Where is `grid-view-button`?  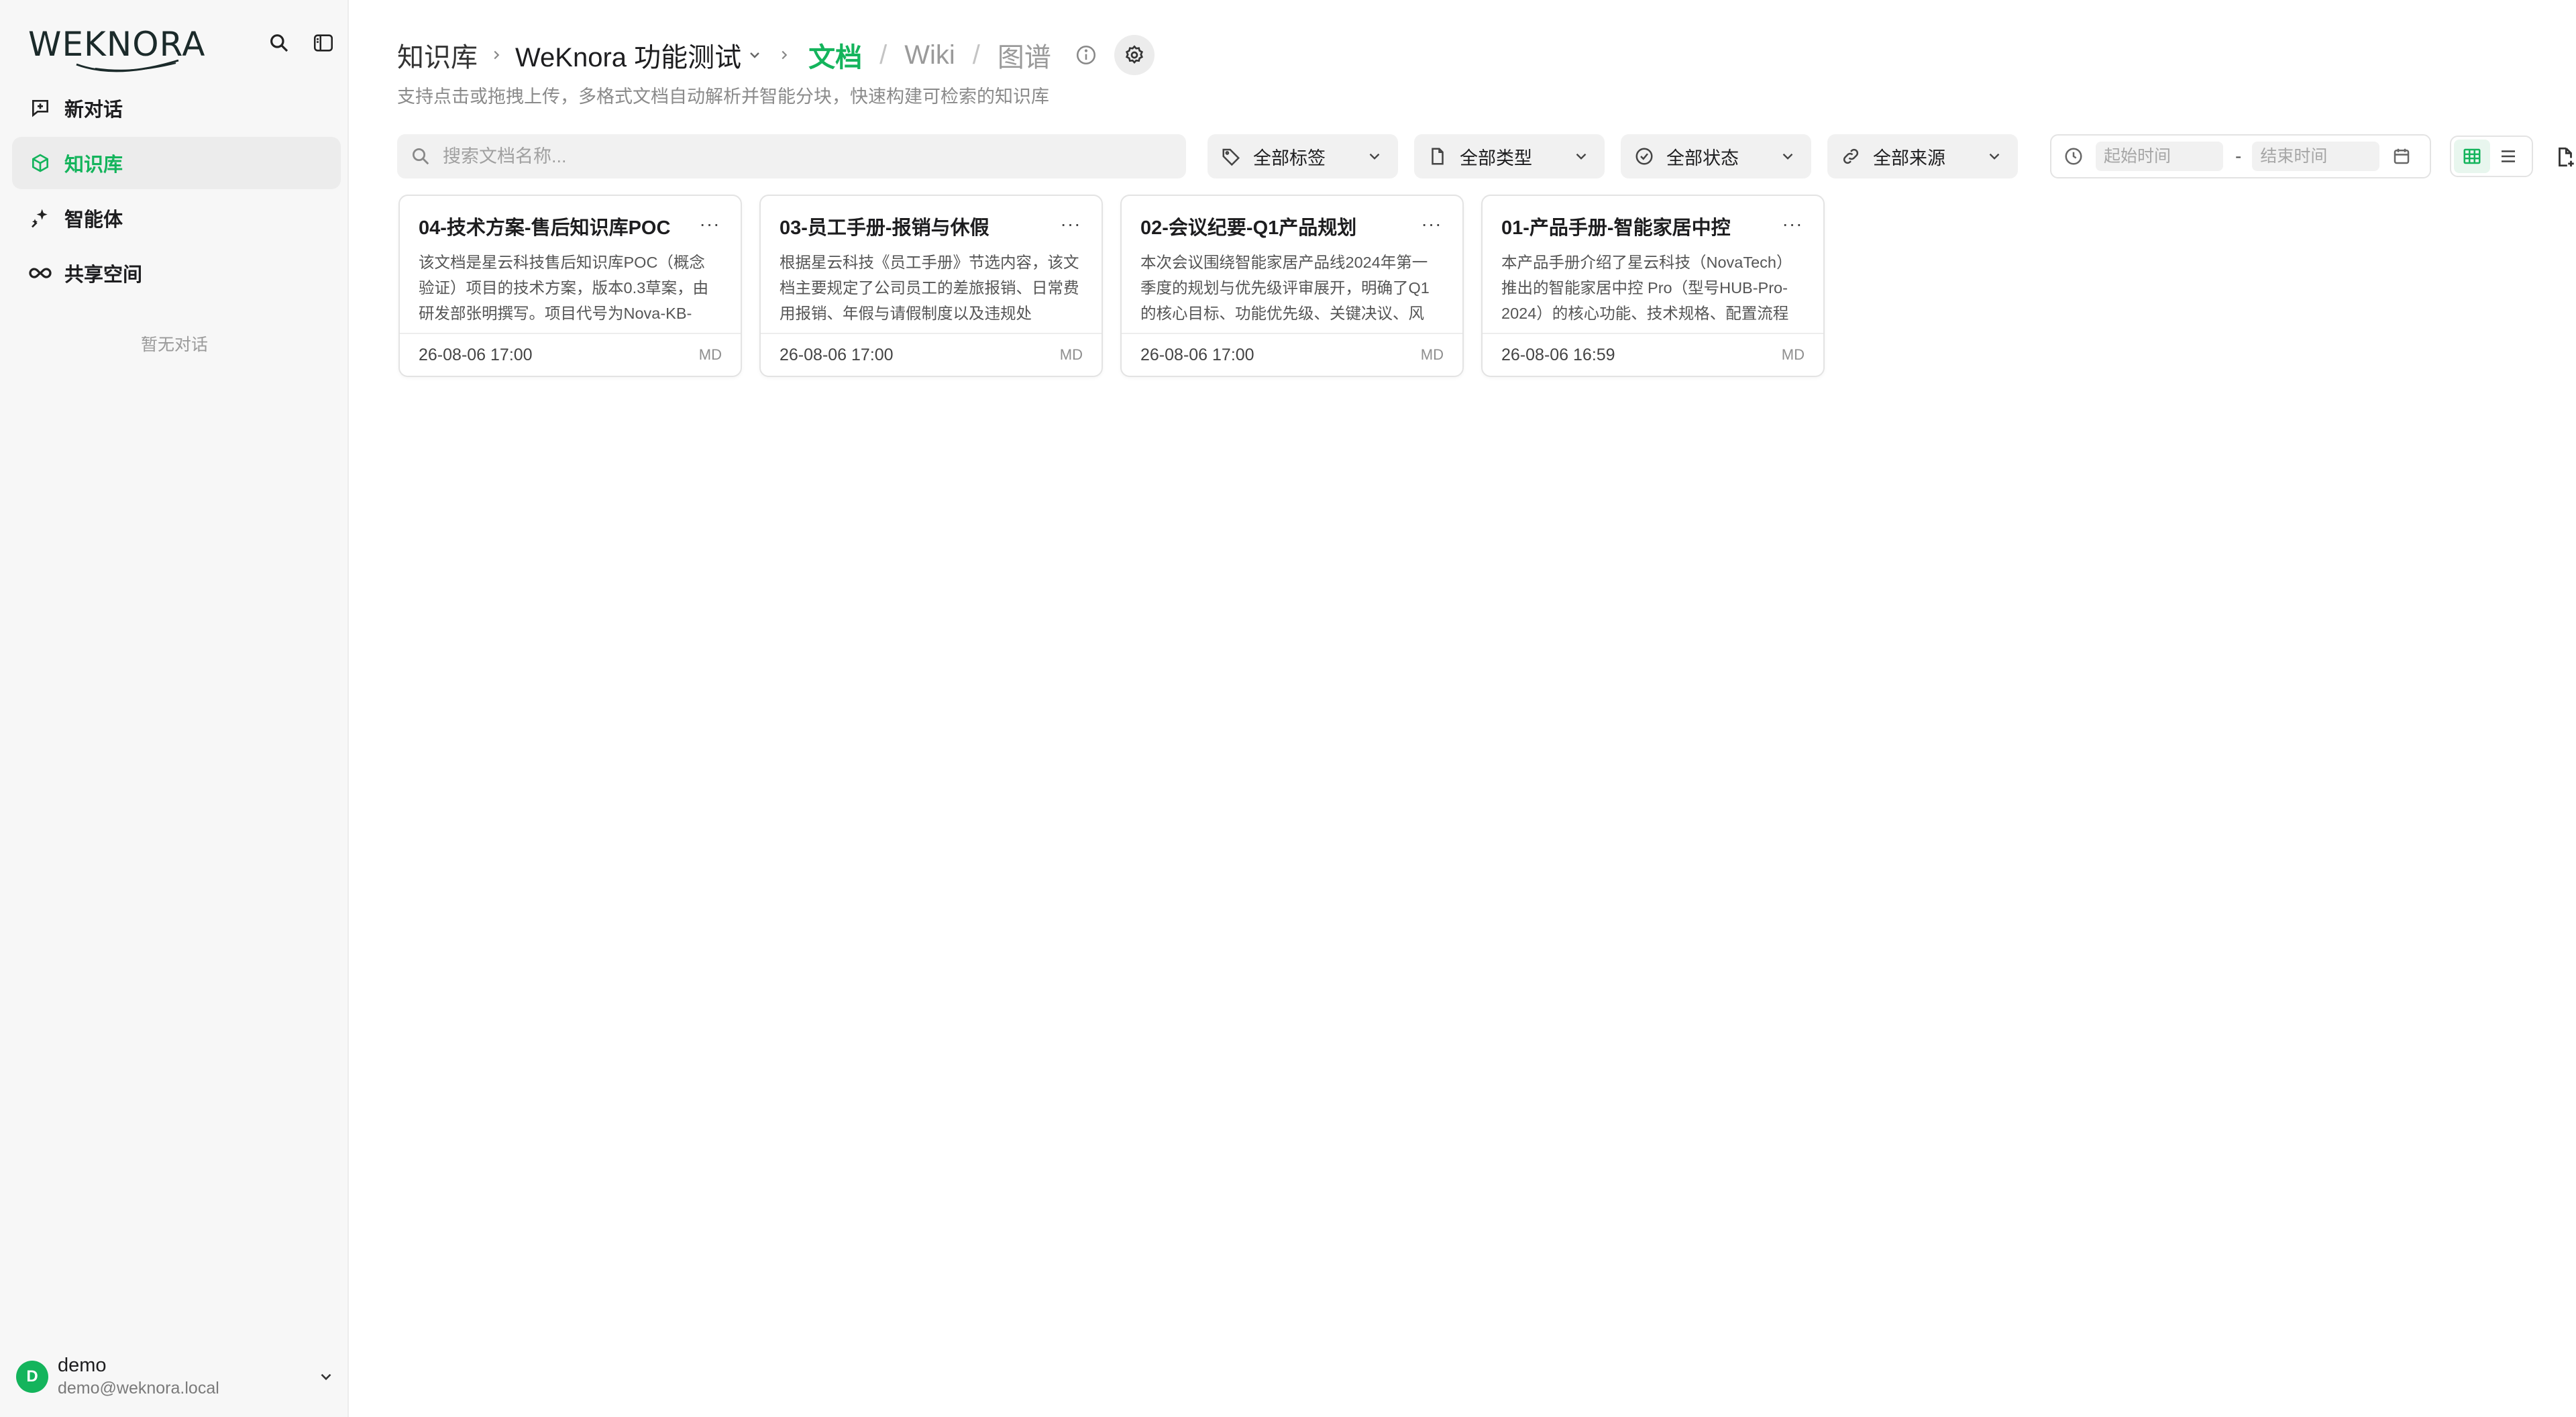 grid-view-button is located at coordinates (2472, 156).